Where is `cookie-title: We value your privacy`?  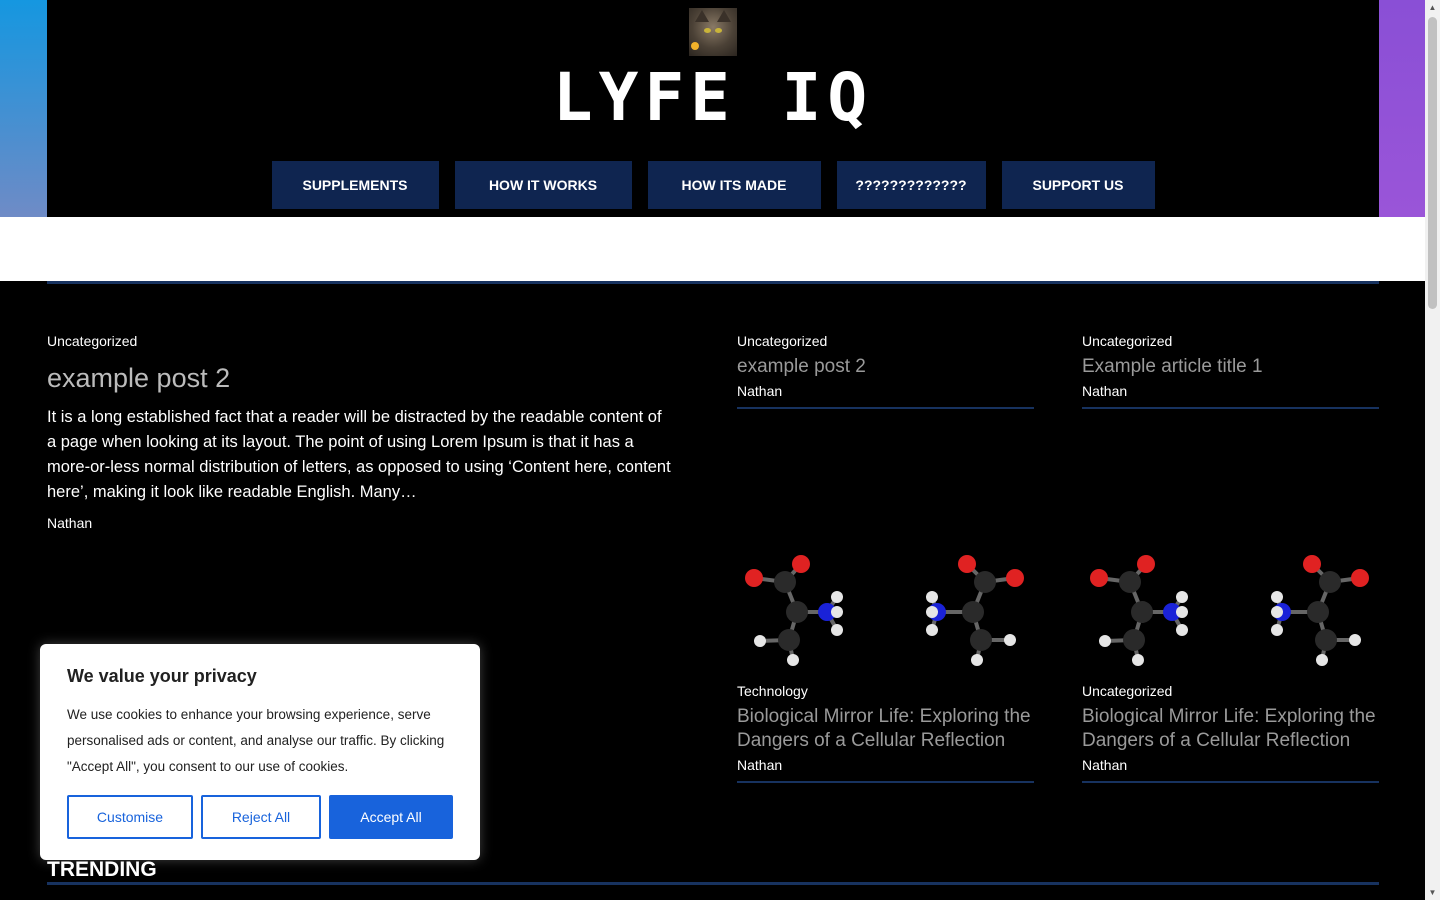 cookie-title: We value your privacy is located at coordinates (162, 676).